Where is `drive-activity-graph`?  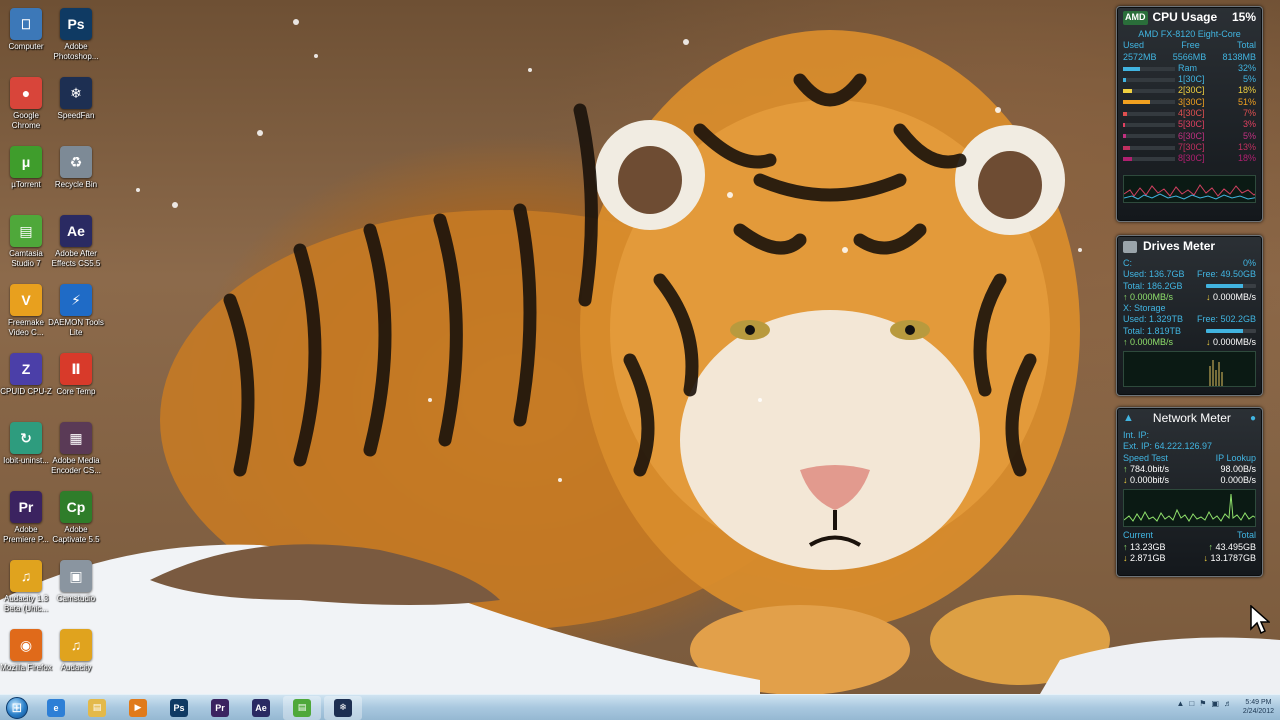 drive-activity-graph is located at coordinates (1189, 369).